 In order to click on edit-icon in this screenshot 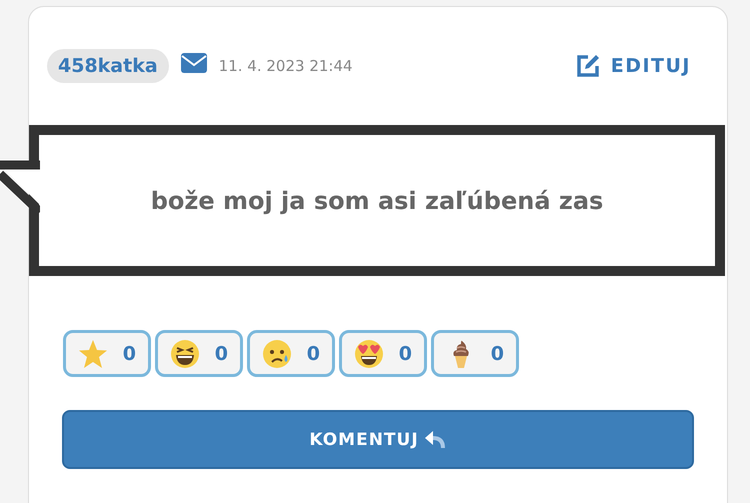, I will do `click(587, 66)`.